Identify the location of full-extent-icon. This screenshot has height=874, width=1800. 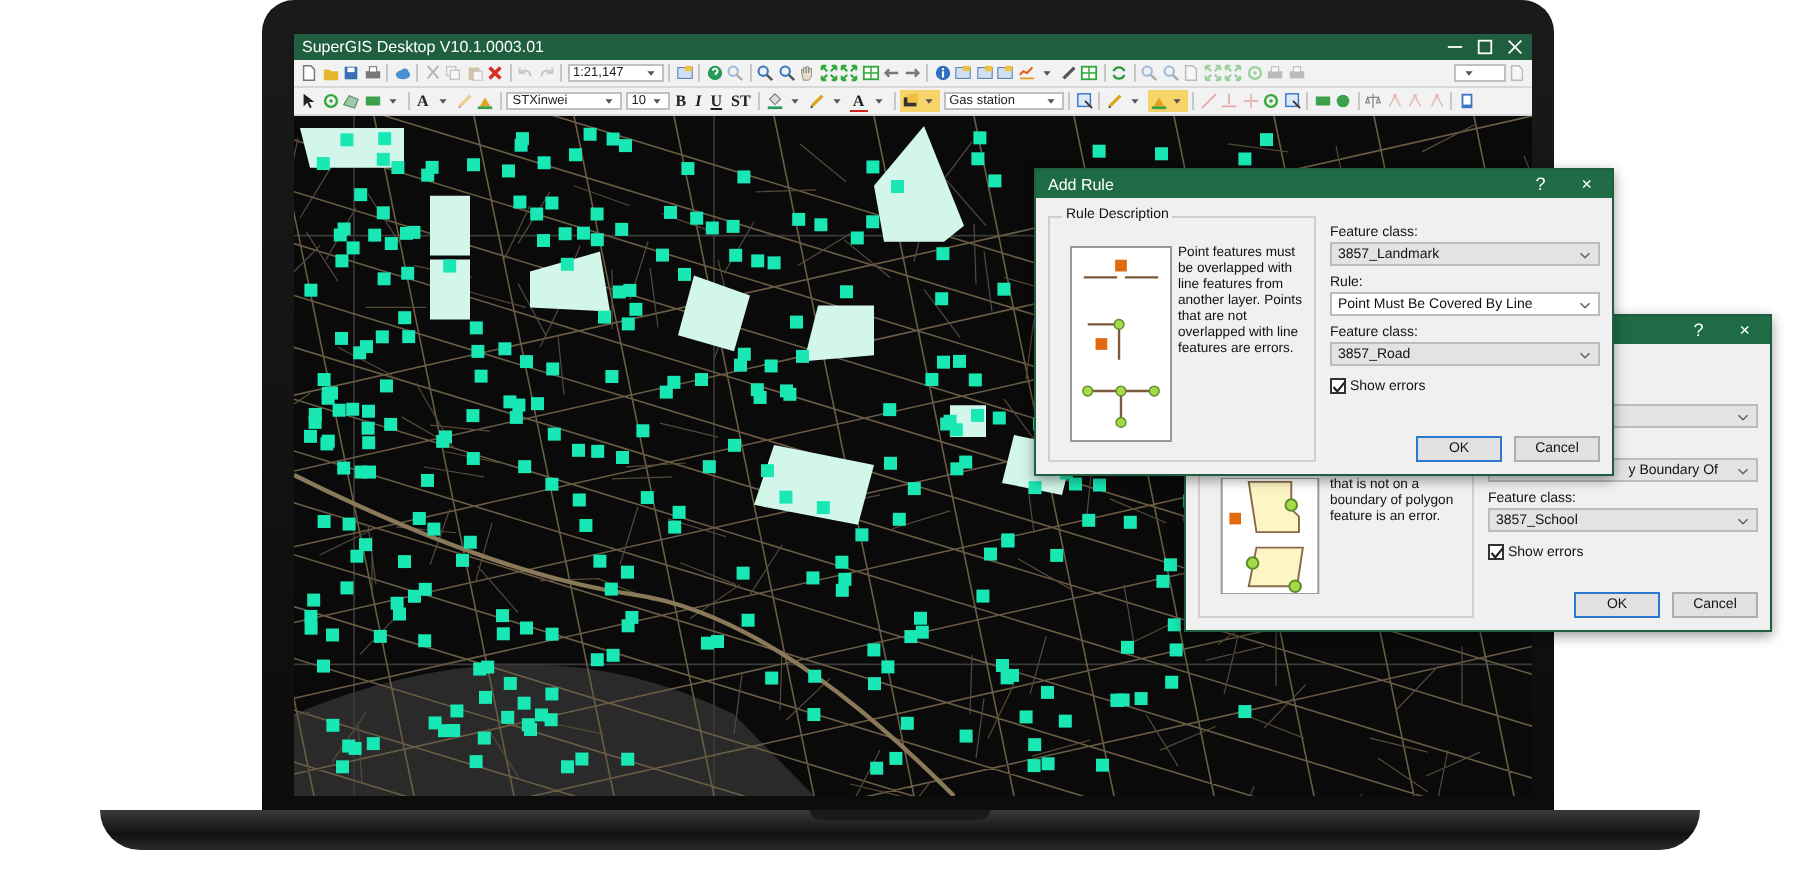
(828, 73).